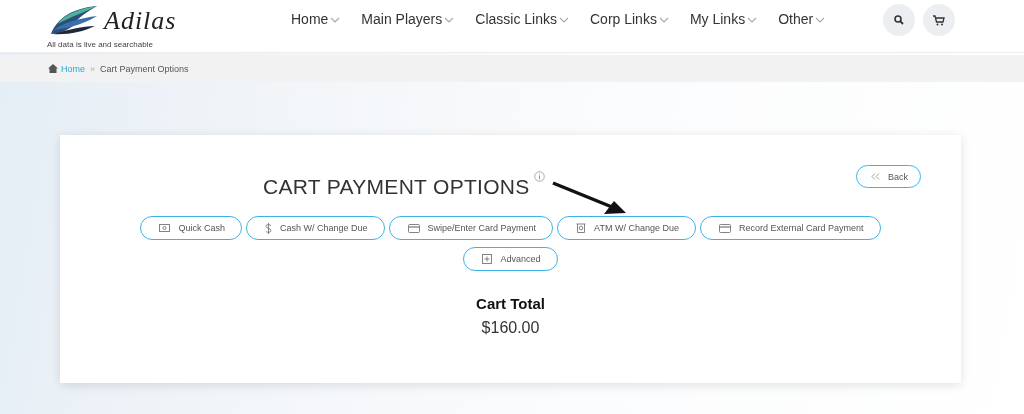 This screenshot has width=1024, height=414. What do you see at coordinates (165, 228) in the screenshot?
I see `cash-icon` at bounding box center [165, 228].